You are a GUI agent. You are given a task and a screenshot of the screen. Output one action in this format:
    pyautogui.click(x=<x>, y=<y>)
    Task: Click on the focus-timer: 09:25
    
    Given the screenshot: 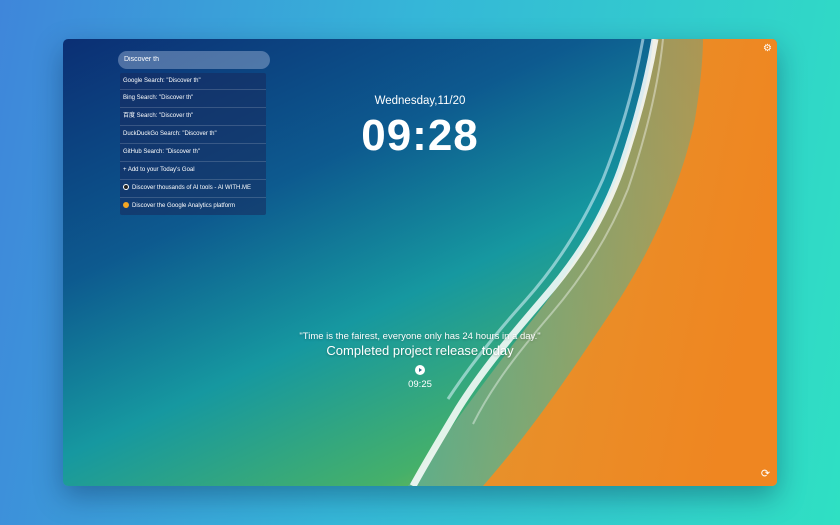 What is the action you would take?
    pyautogui.click(x=420, y=384)
    